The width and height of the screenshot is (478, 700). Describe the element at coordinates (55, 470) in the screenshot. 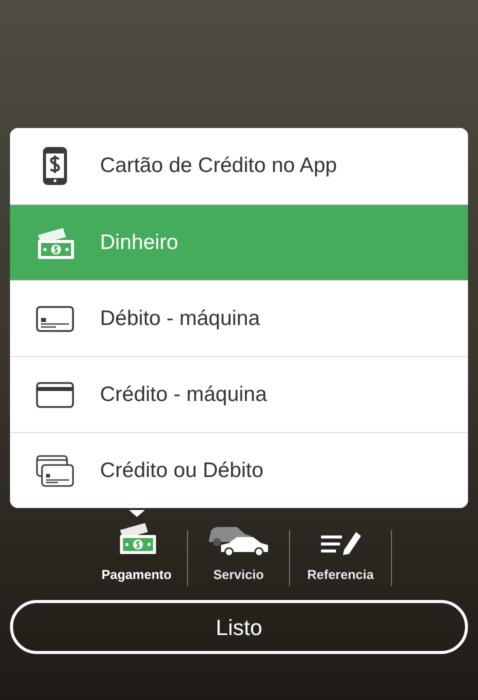

I see `stacked-cards-icon` at that location.